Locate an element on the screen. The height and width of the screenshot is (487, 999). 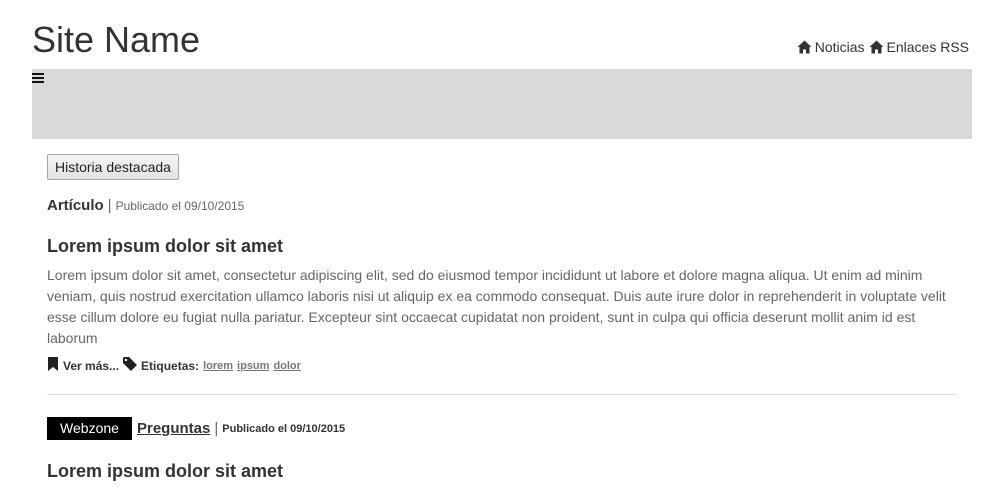
main-navbar is located at coordinates (502, 104).